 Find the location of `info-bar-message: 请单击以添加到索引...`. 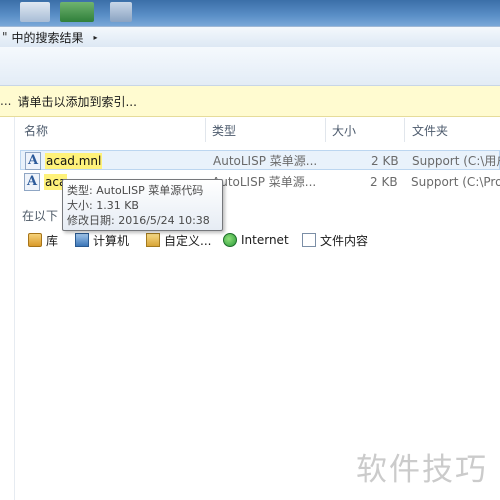

info-bar-message: 请单击以添加到索引... is located at coordinates (76, 101).